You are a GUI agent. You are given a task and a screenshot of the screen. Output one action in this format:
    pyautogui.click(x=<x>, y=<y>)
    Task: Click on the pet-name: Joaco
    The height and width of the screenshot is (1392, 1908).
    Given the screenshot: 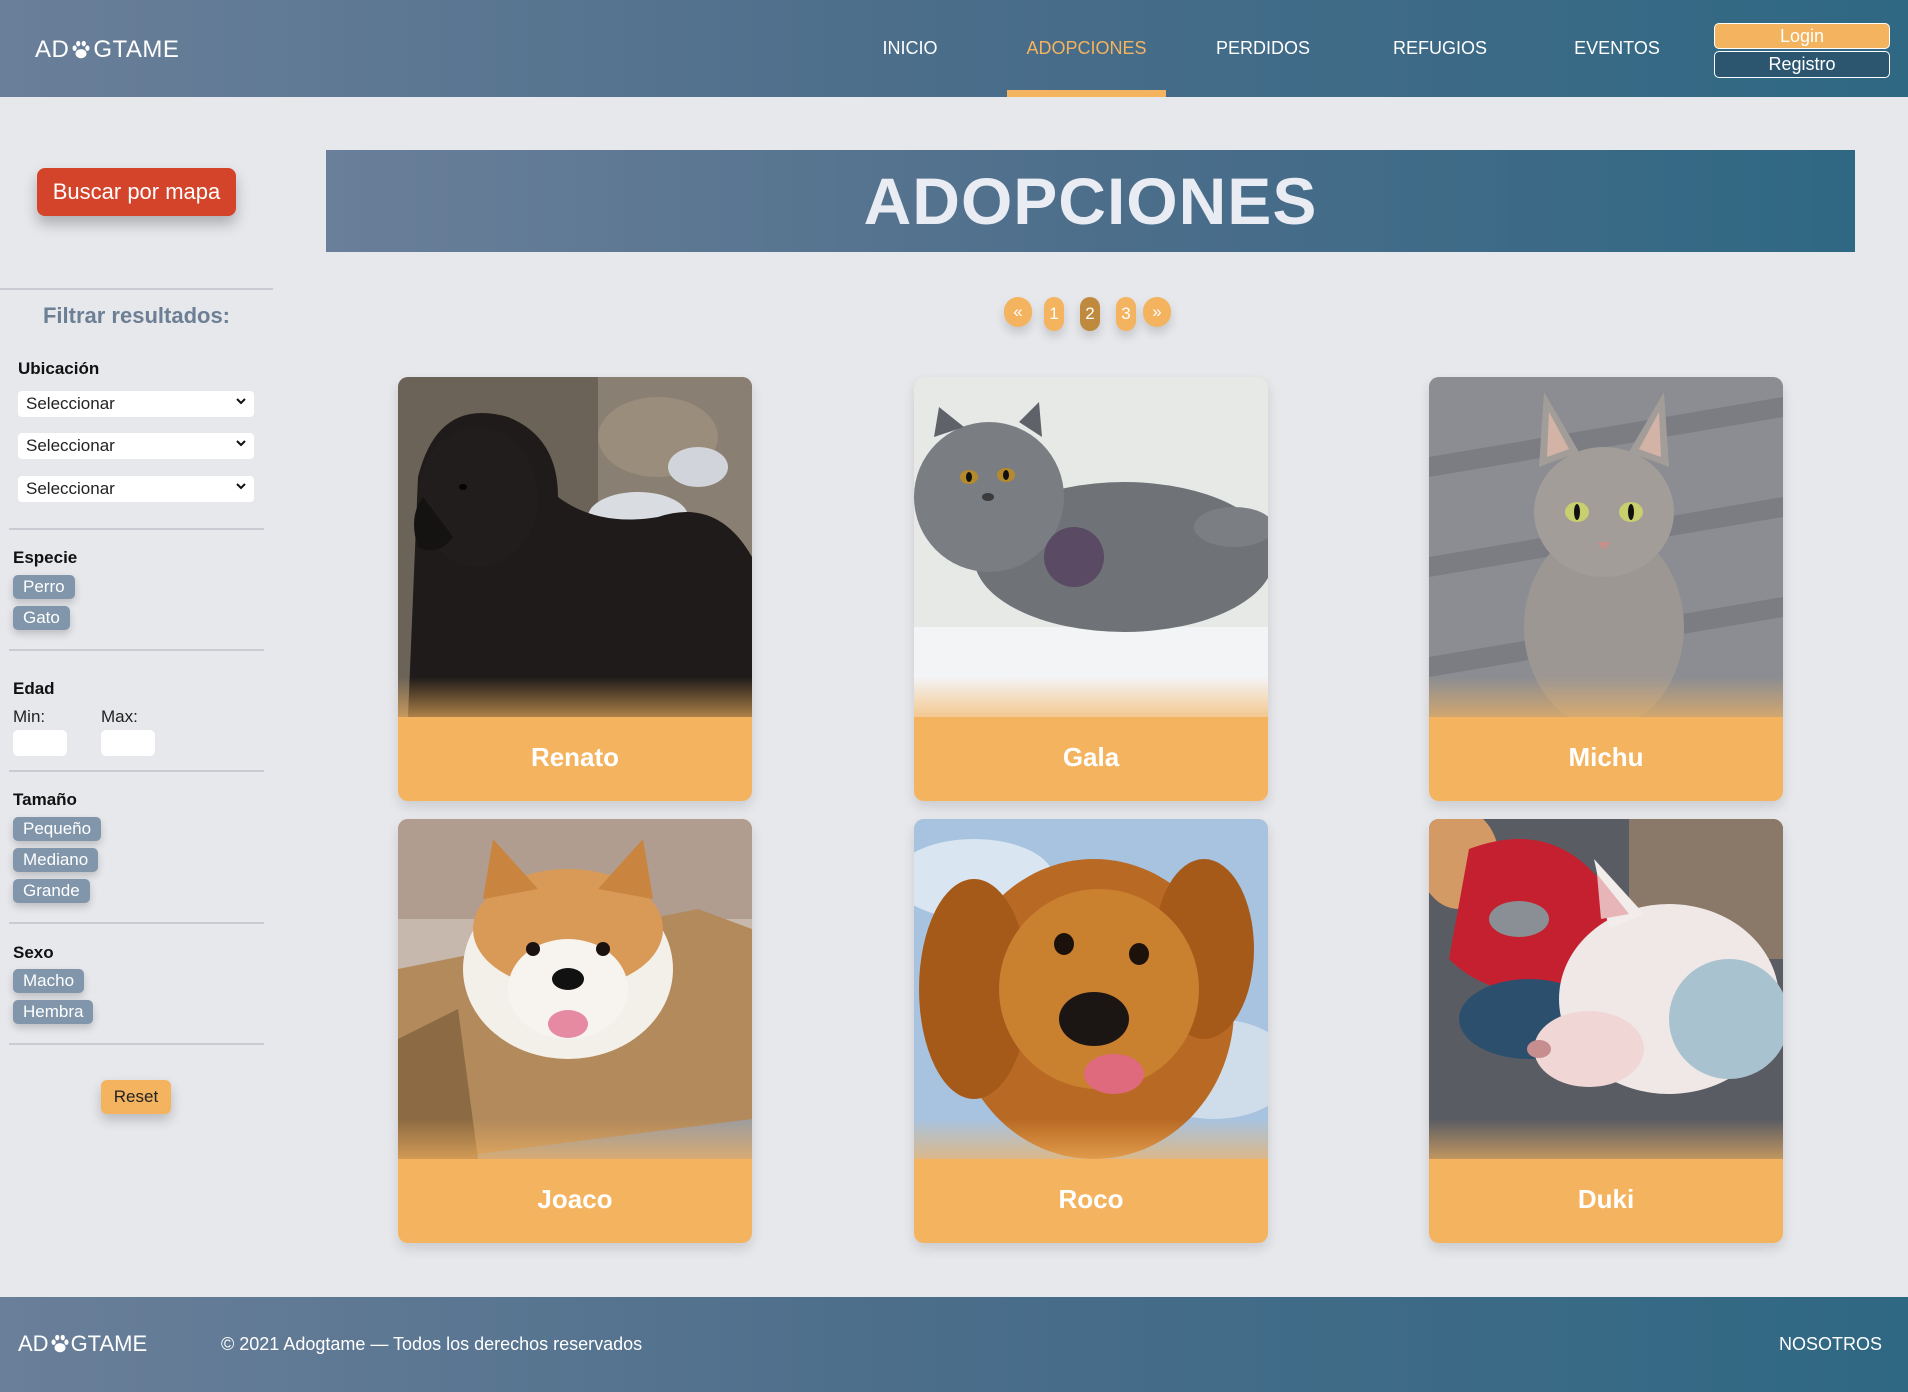 What is the action you would take?
    pyautogui.click(x=575, y=1199)
    